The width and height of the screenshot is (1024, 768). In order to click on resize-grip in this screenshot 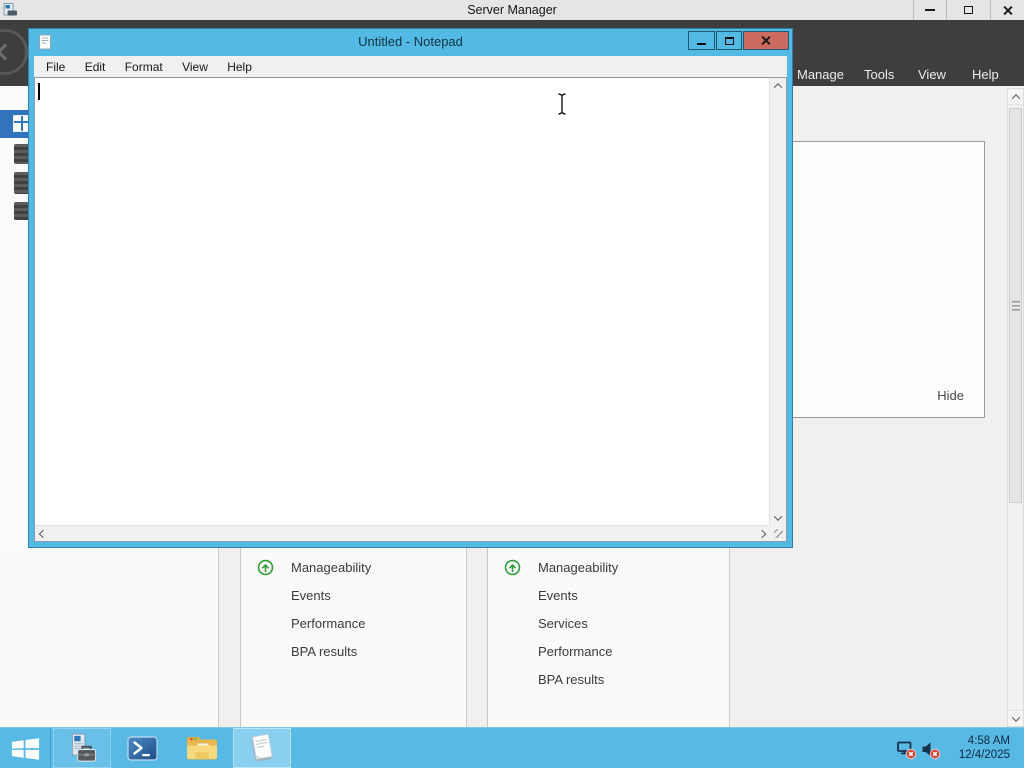, I will do `click(777, 533)`.